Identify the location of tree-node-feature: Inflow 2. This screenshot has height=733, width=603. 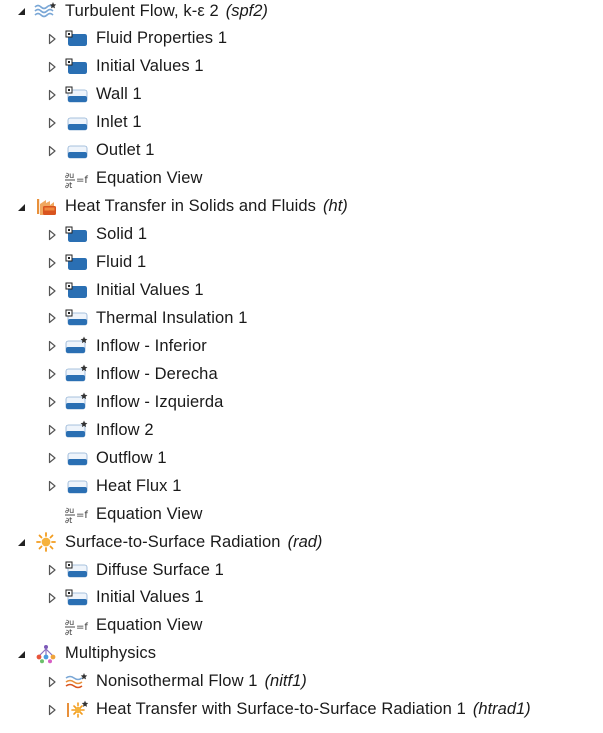
(99, 430).